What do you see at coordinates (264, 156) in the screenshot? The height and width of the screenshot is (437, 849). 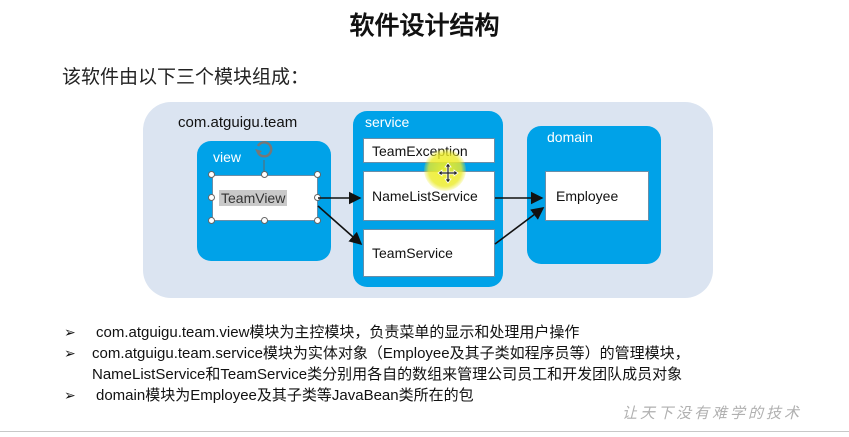 I see `rotate-handle-icon` at bounding box center [264, 156].